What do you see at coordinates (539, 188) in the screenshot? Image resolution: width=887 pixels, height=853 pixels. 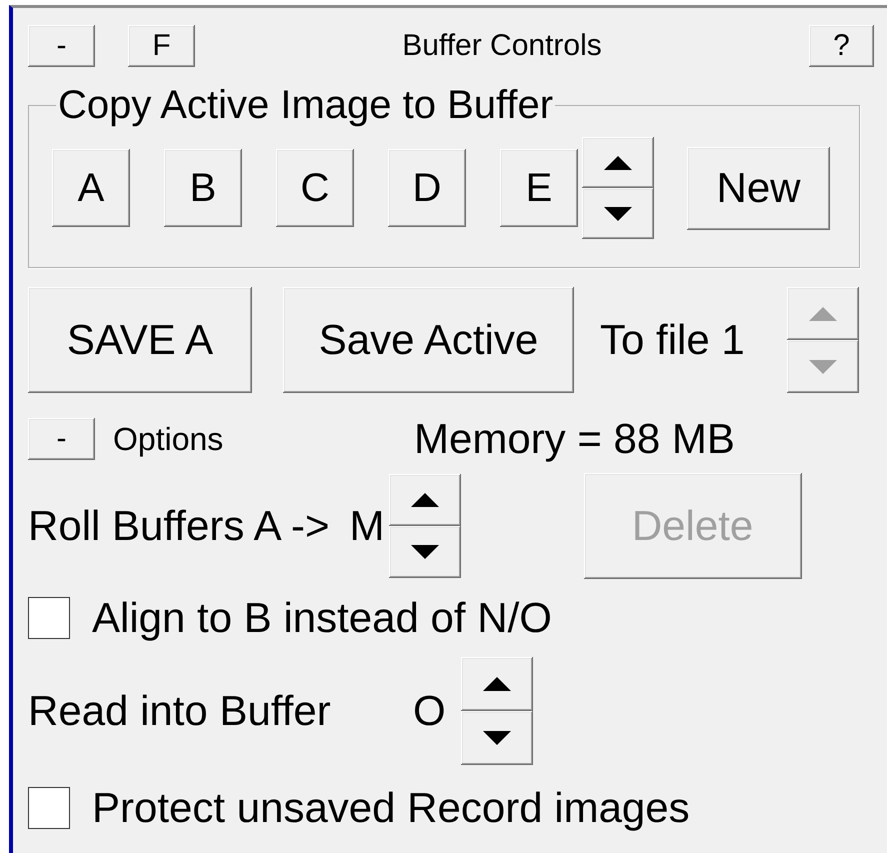 I see `buffer-button: E` at bounding box center [539, 188].